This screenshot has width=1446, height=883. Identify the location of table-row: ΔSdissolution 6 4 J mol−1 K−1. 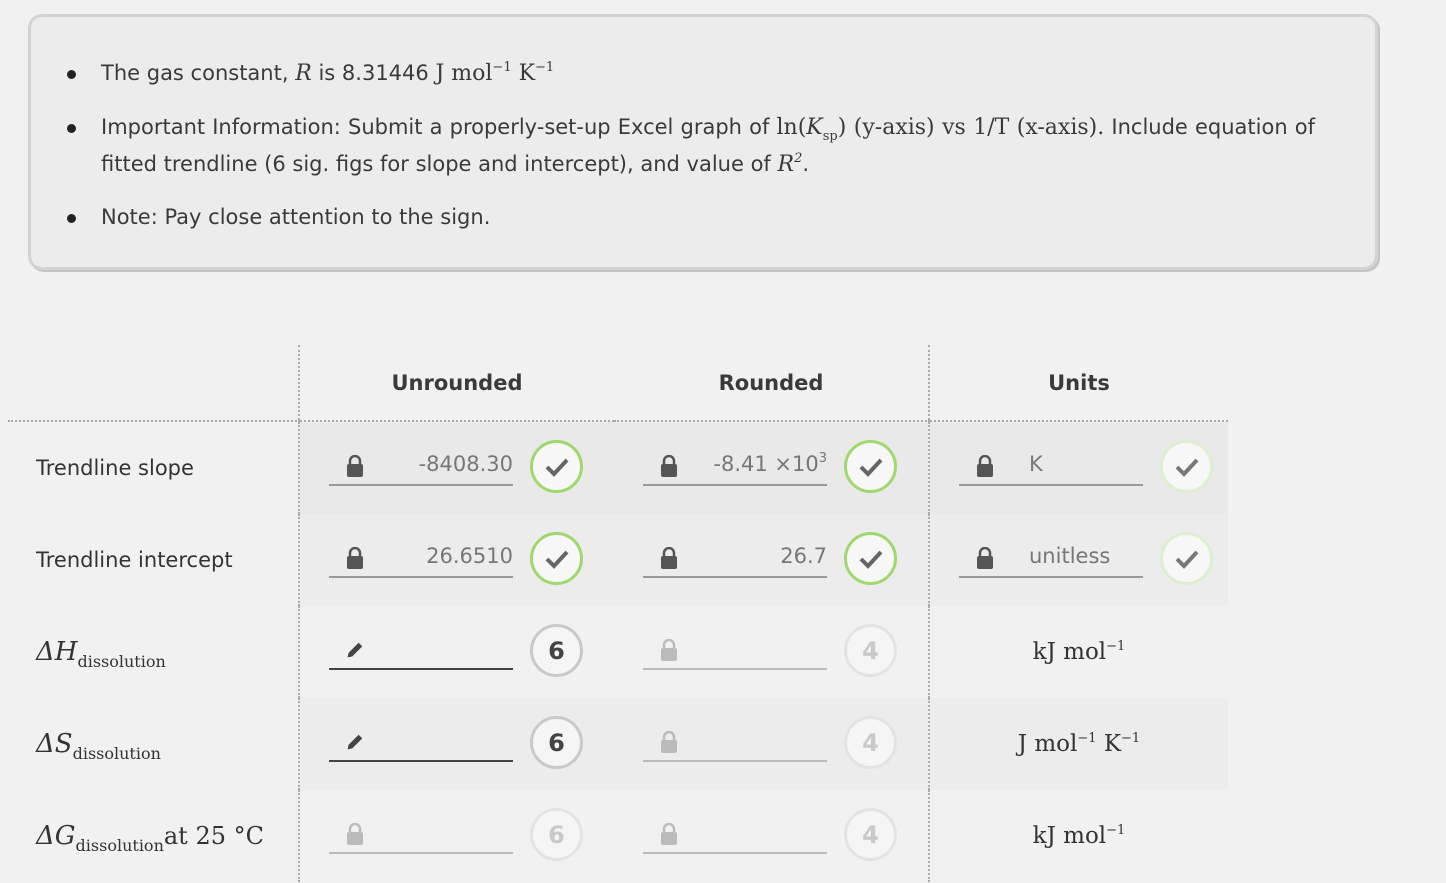
(618, 744).